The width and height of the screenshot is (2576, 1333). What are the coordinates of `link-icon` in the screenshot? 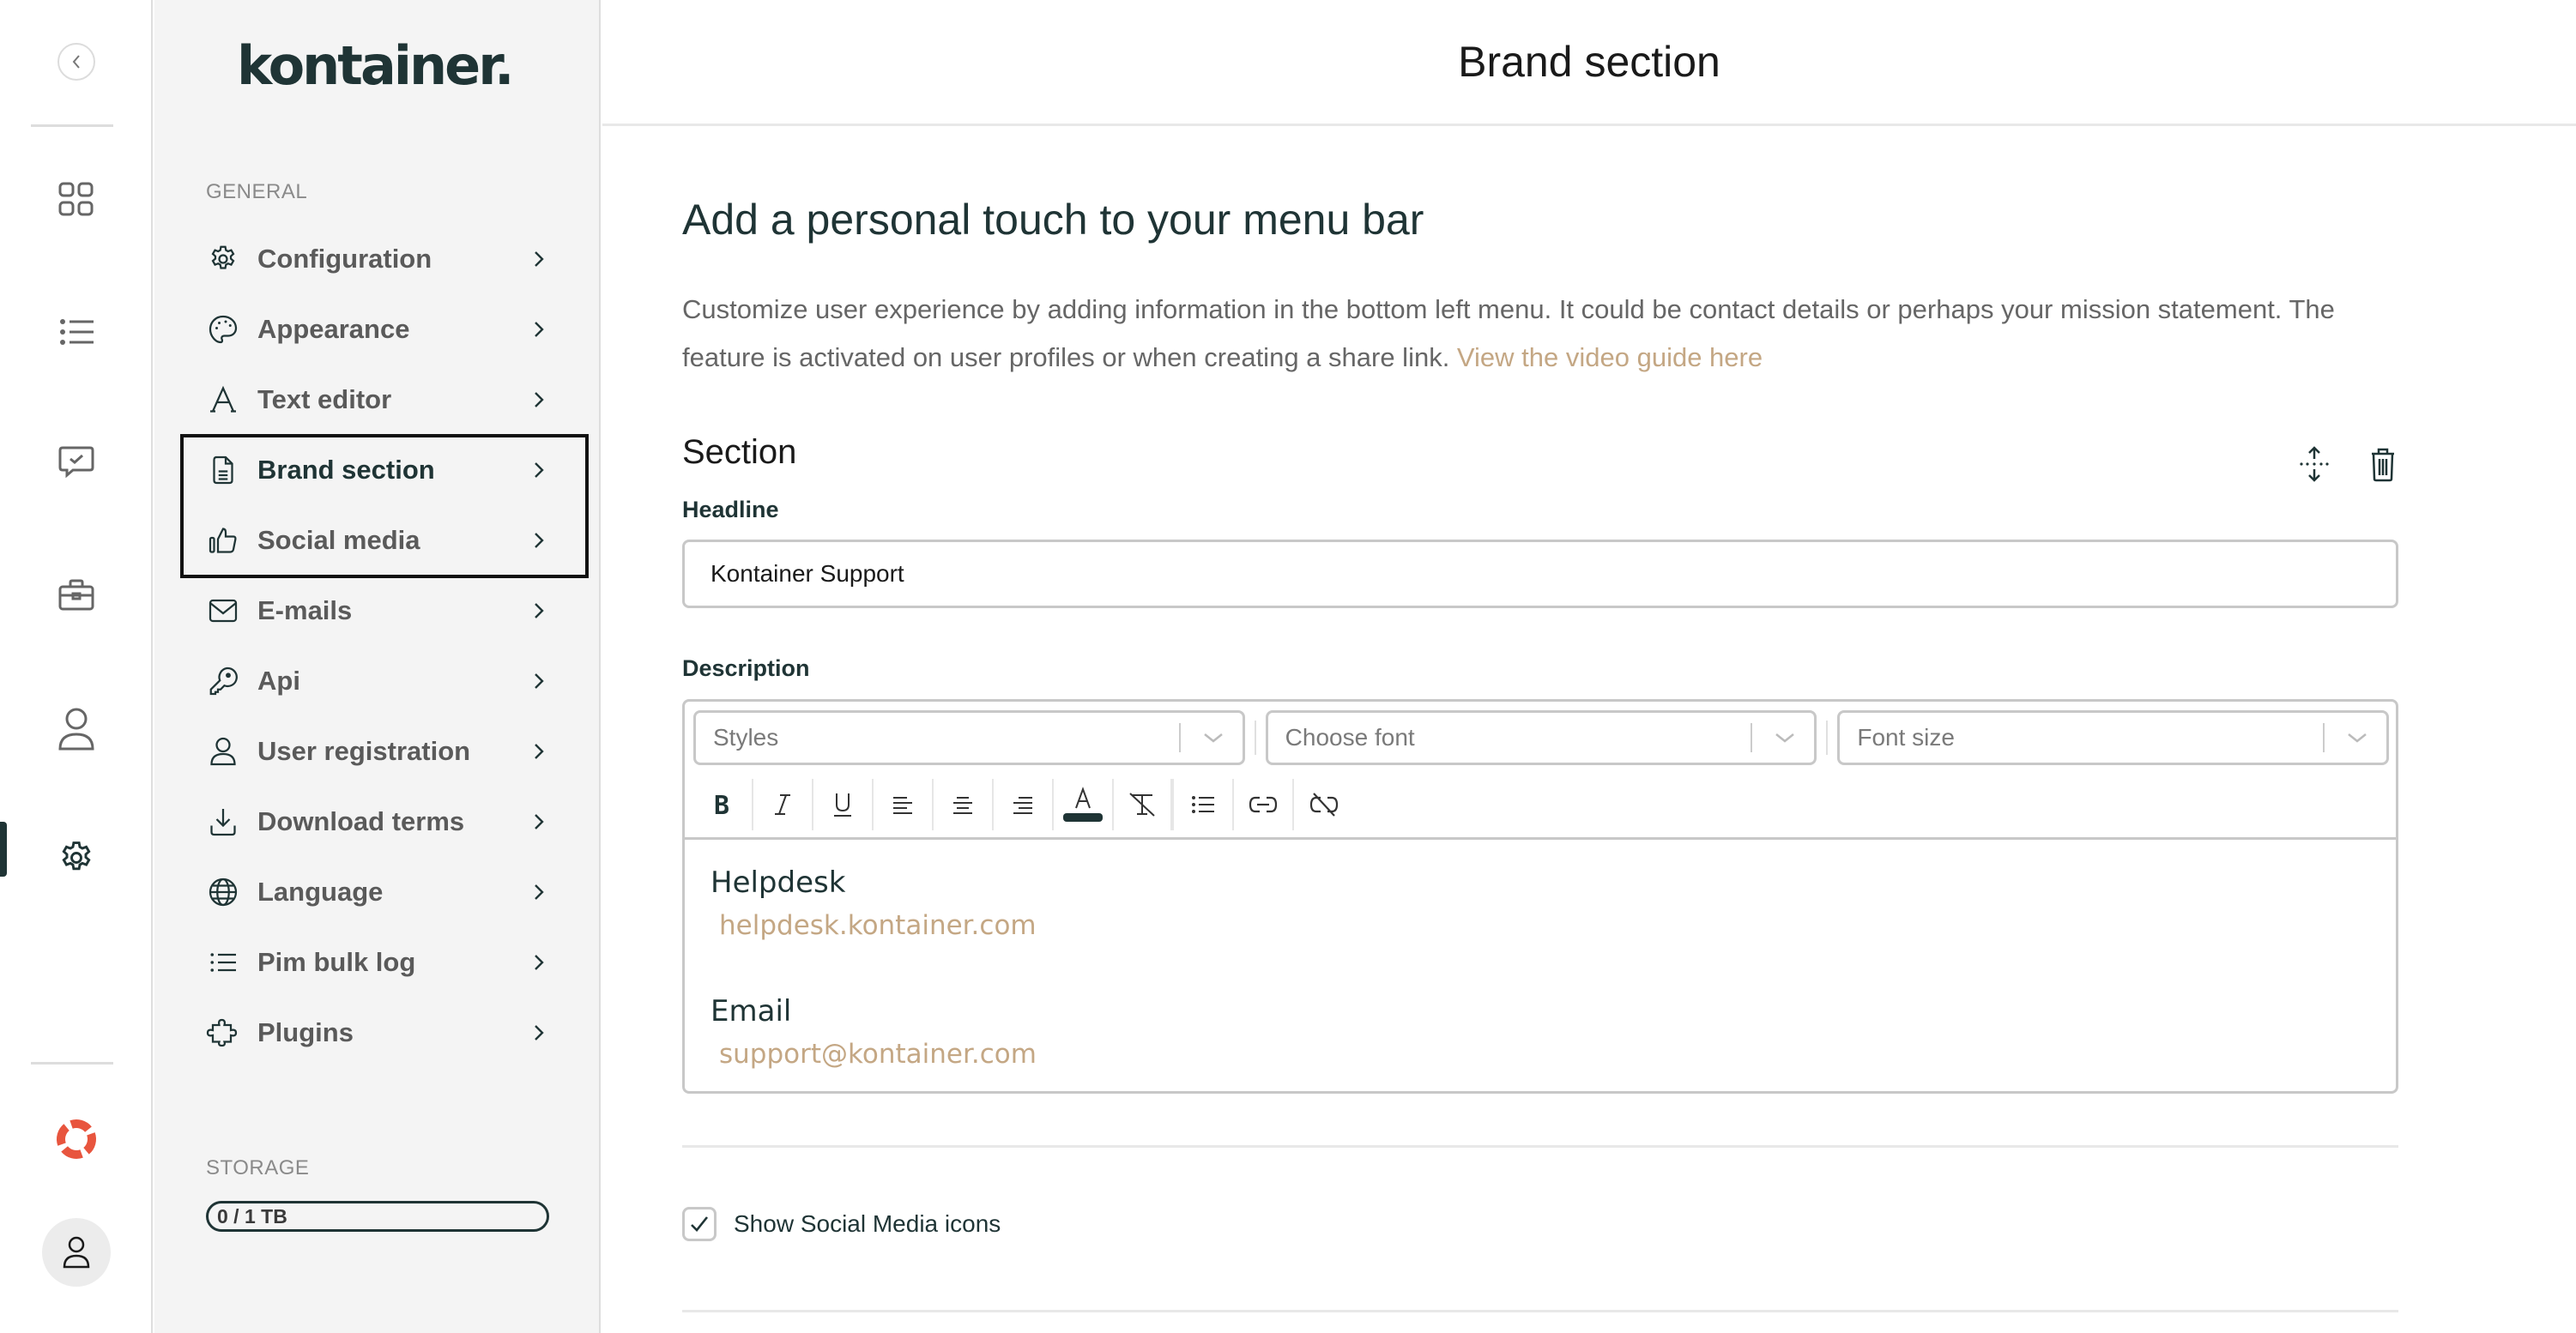 It's located at (1263, 804).